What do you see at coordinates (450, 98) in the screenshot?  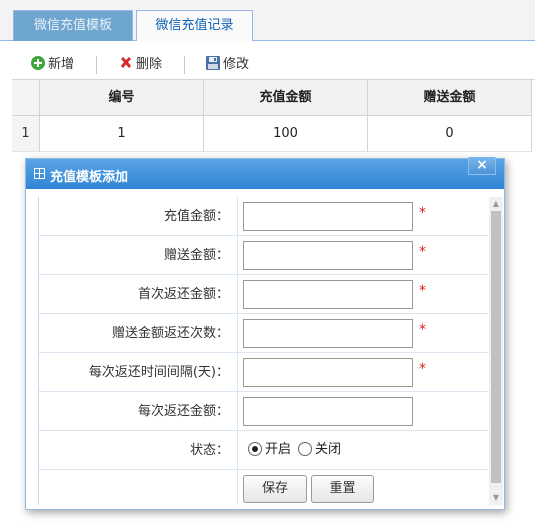 I see `column-header-bonus-amount: 赠送金额` at bounding box center [450, 98].